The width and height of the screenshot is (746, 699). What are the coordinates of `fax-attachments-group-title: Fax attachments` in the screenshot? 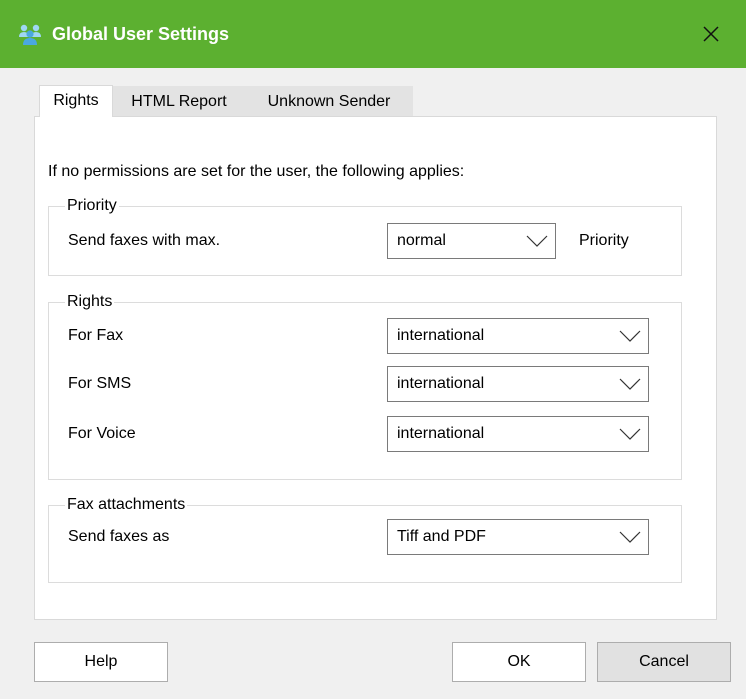 It's located at (126, 505).